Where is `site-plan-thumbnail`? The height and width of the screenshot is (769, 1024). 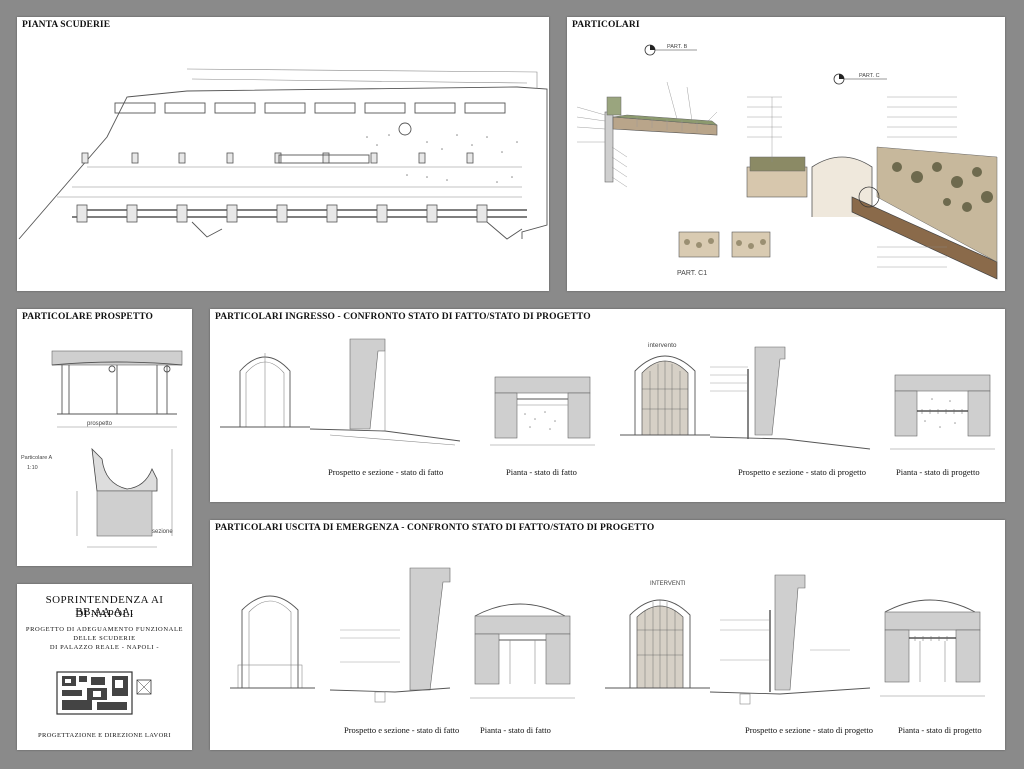 site-plan-thumbnail is located at coordinates (104, 693).